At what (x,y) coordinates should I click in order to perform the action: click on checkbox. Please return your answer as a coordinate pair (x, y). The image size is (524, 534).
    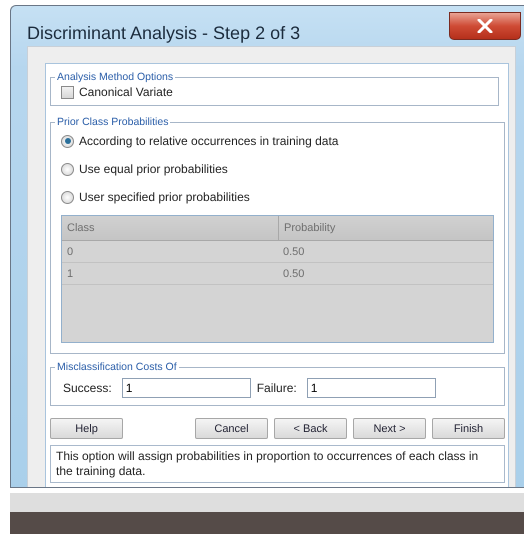
    Looking at the image, I should click on (67, 92).